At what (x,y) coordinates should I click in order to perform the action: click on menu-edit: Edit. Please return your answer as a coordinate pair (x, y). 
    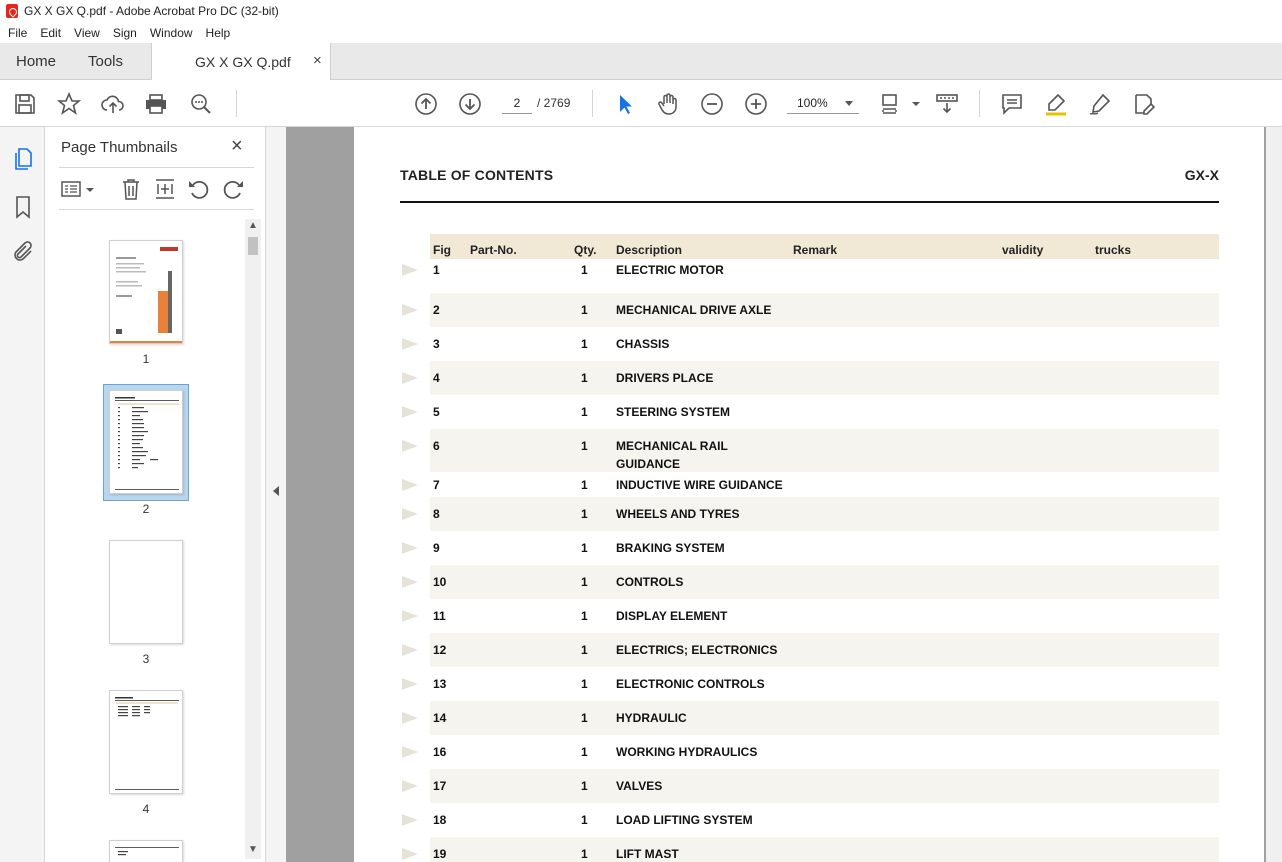
    Looking at the image, I should click on (50, 33).